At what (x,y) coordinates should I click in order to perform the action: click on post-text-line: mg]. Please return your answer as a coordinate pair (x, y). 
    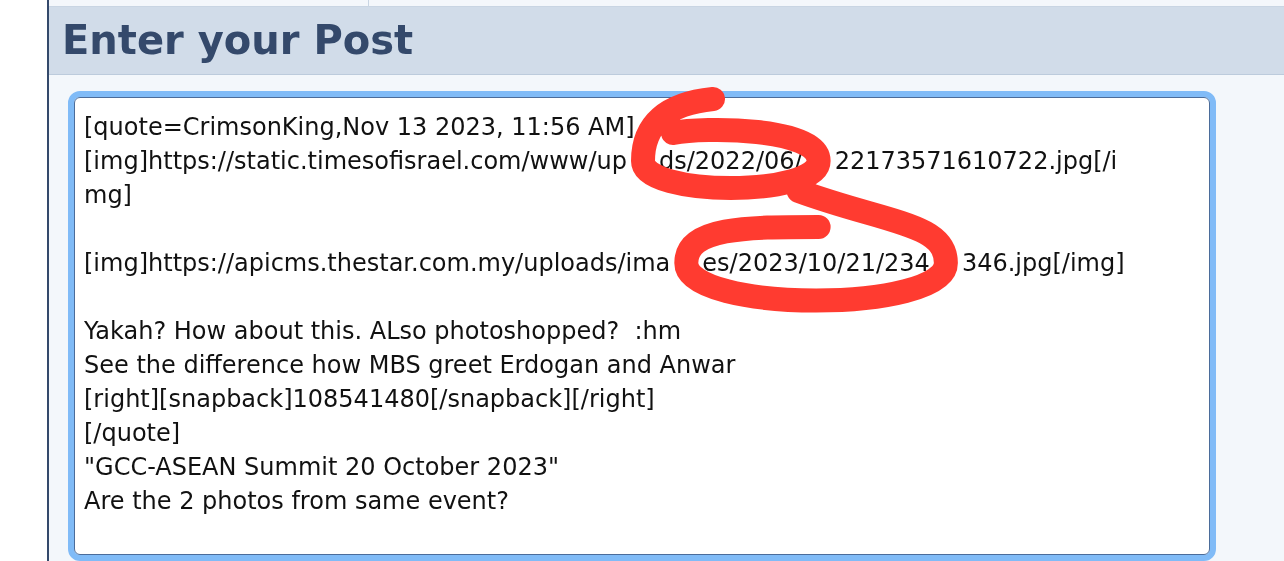
    Looking at the image, I should click on (108, 195).